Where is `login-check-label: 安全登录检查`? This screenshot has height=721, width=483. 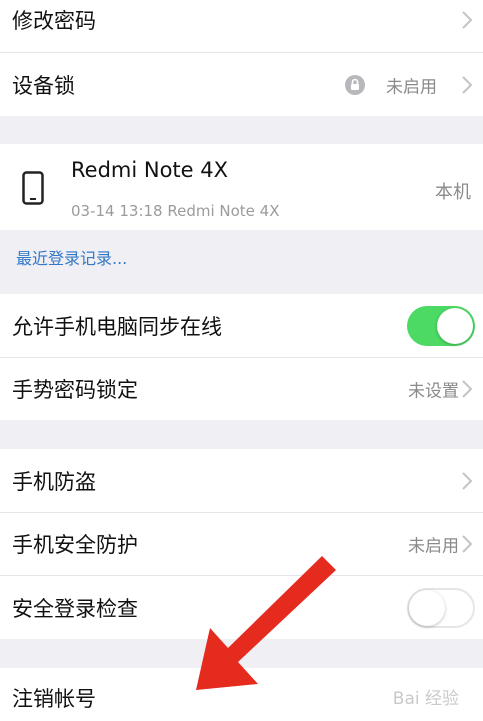 login-check-label: 安全登录检查 is located at coordinates (75, 608).